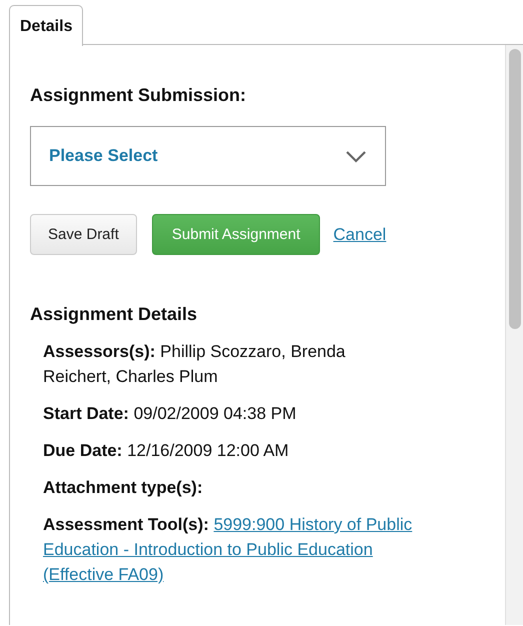  Describe the element at coordinates (114, 314) in the screenshot. I see `section-heading: Assignment Details` at that location.